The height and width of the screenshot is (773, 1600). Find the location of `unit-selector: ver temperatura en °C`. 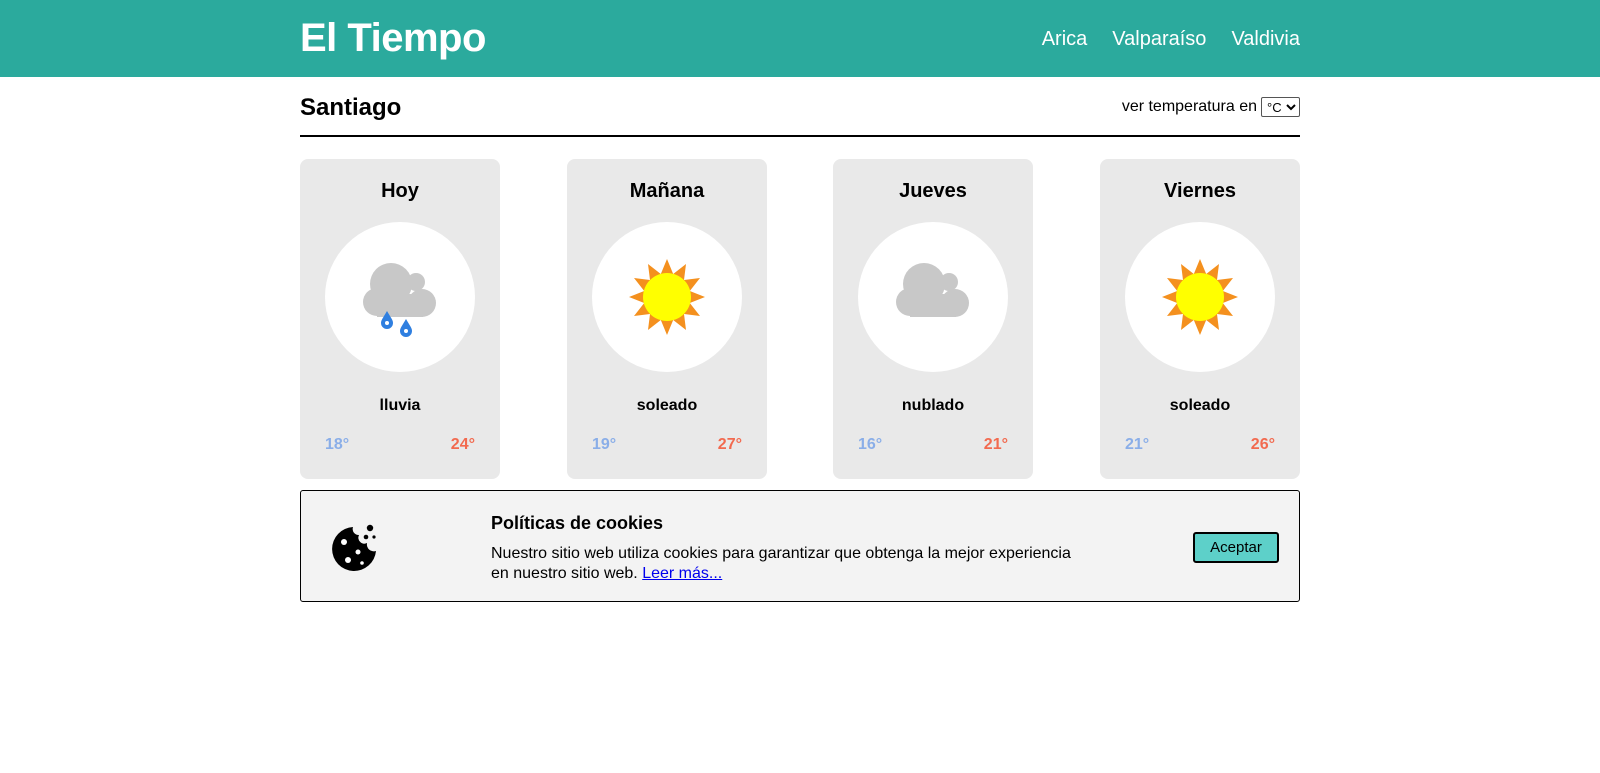

unit-selector: ver temperatura en °C is located at coordinates (1211, 107).